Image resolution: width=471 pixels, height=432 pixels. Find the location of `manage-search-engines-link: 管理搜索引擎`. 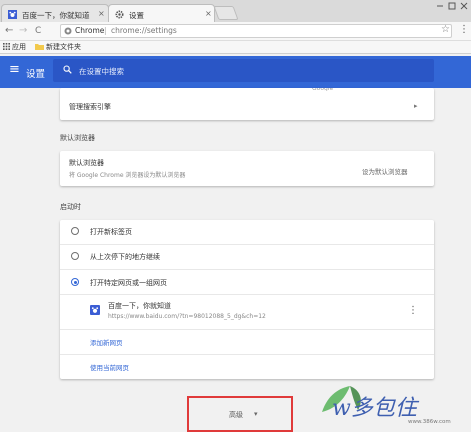

manage-search-engines-link: 管理搜索引擎 is located at coordinates (90, 107).